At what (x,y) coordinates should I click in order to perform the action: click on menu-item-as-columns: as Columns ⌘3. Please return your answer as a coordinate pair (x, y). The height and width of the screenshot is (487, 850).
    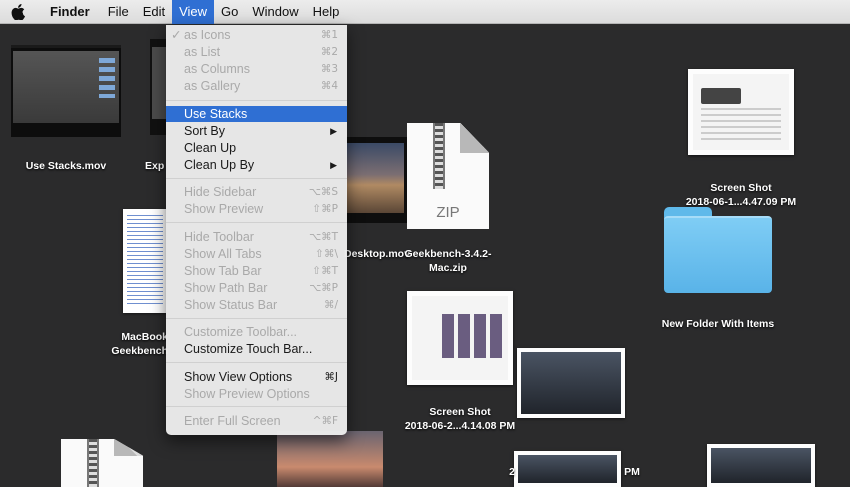
    Looking at the image, I should click on (256, 69).